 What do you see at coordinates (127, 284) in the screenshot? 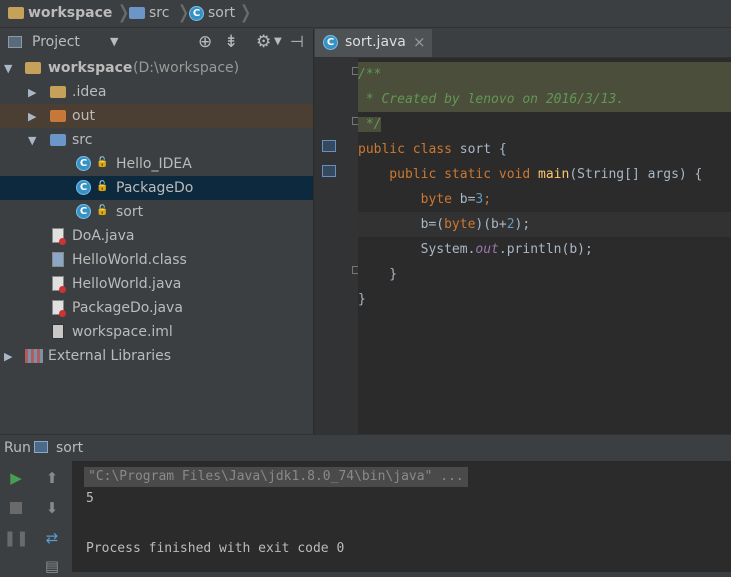
I see `tree-item-label: HelloWorld.java` at bounding box center [127, 284].